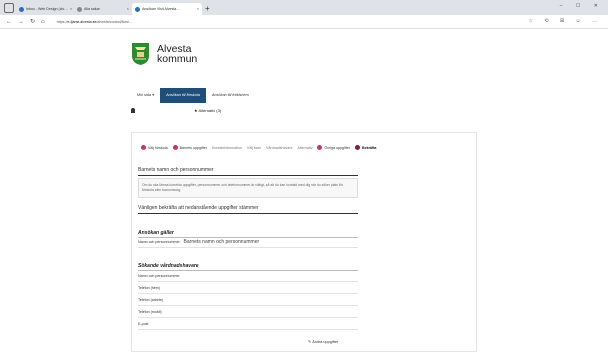  I want to click on step-label: Bekräfta, so click(369, 147).